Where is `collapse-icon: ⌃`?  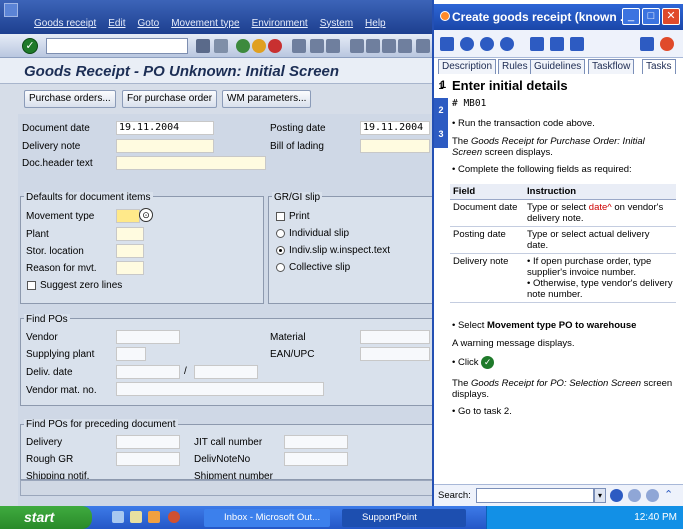 collapse-icon: ⌃ is located at coordinates (670, 495).